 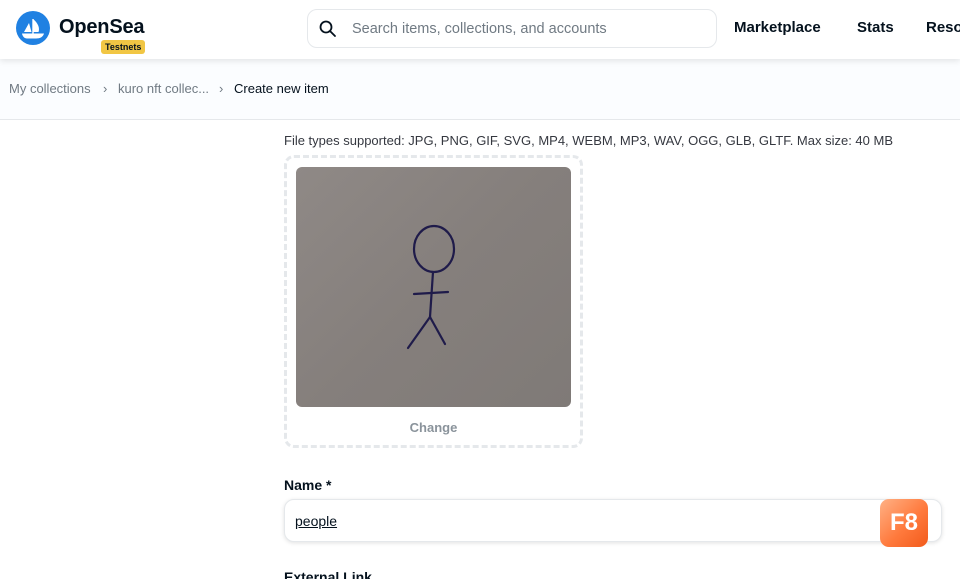 I want to click on brand-name: OpenSea, so click(x=102, y=27).